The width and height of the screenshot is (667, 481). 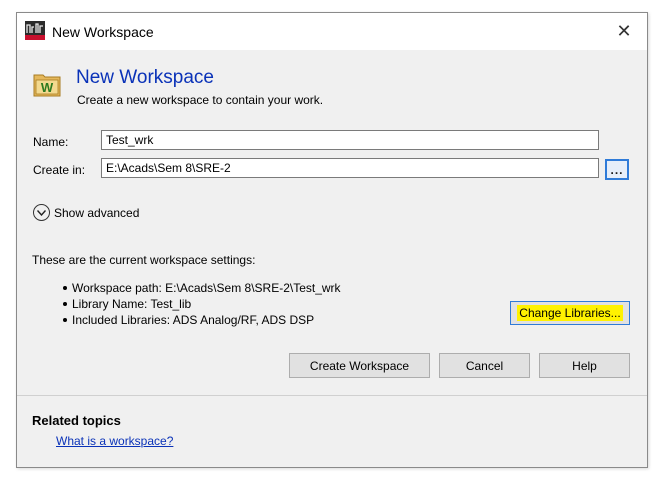 I want to click on close-button: ✕, so click(x=624, y=31).